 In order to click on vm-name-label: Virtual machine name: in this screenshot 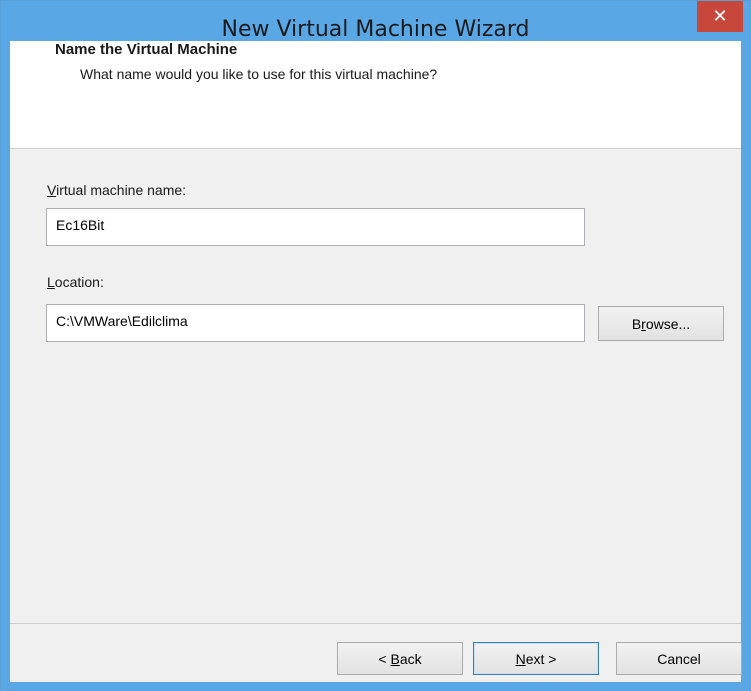, I will do `click(116, 190)`.